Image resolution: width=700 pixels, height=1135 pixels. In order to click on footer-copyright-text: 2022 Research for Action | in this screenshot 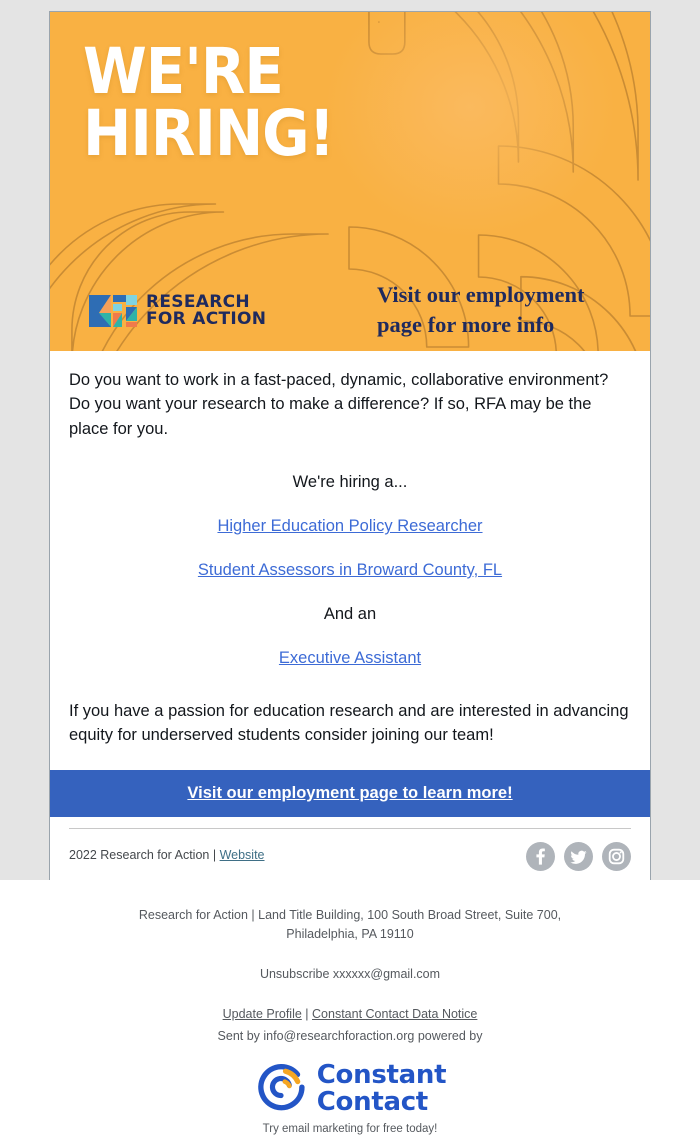, I will do `click(143, 855)`.